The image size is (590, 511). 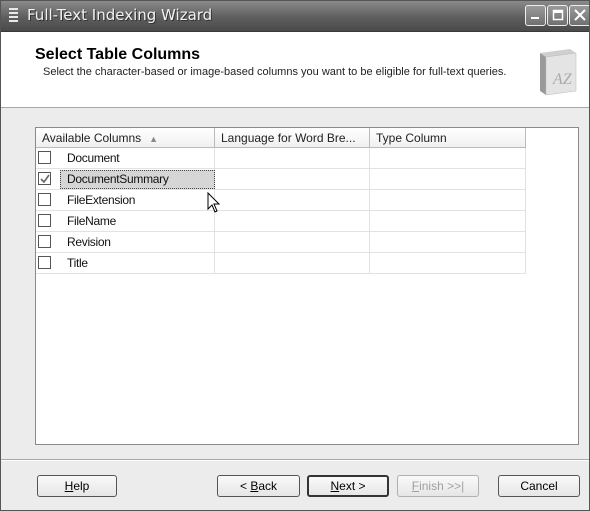 What do you see at coordinates (415, 486) in the screenshot?
I see `btn-mnemonic: F` at bounding box center [415, 486].